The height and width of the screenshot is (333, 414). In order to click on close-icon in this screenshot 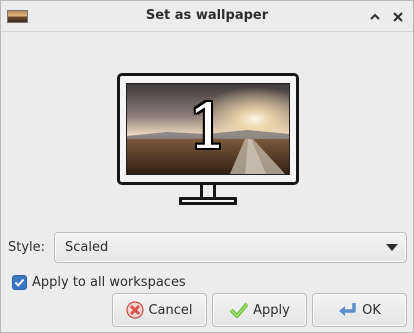, I will do `click(398, 17)`.